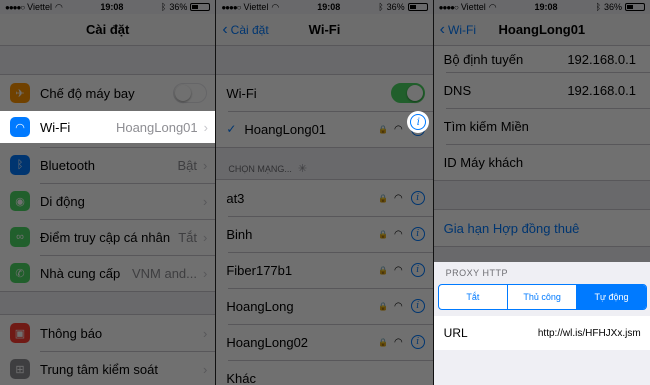 This screenshot has width=650, height=385. Describe the element at coordinates (245, 30) in the screenshot. I see `back-button: ‹ Cài đặt` at that location.